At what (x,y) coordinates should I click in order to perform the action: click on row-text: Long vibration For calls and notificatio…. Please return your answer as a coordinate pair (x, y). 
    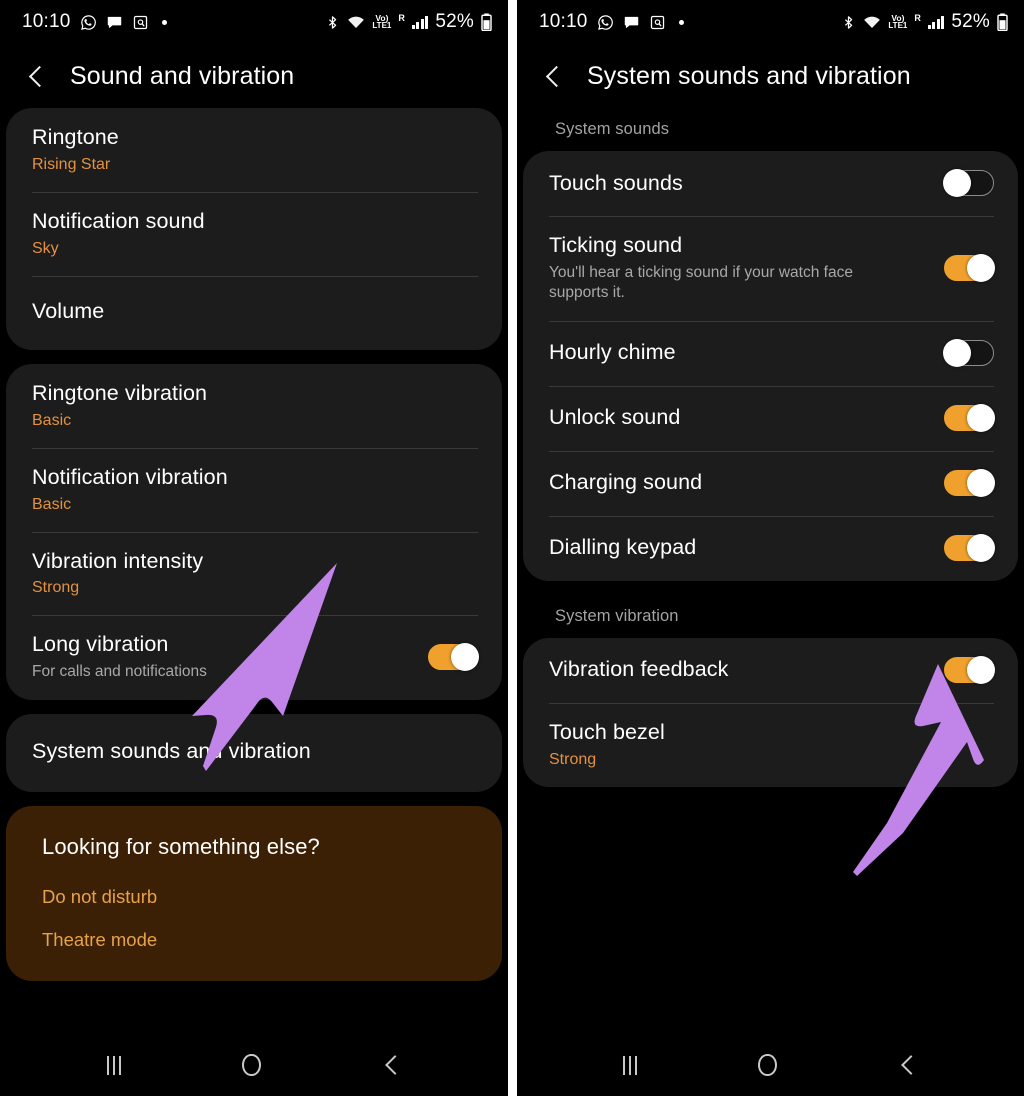
    Looking at the image, I should click on (223, 656).